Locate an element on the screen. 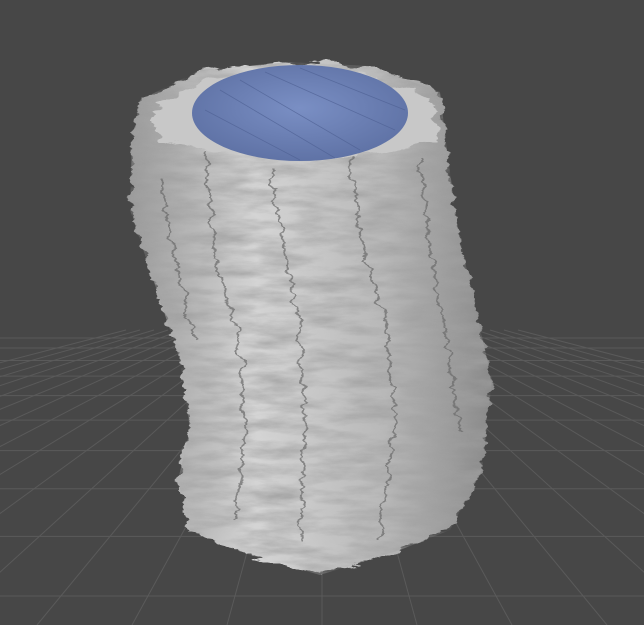  cavity-surface is located at coordinates (300, 113).